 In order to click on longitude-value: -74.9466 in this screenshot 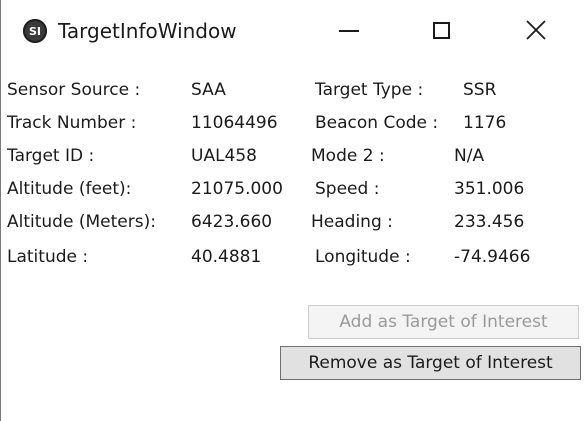, I will do `click(492, 257)`.